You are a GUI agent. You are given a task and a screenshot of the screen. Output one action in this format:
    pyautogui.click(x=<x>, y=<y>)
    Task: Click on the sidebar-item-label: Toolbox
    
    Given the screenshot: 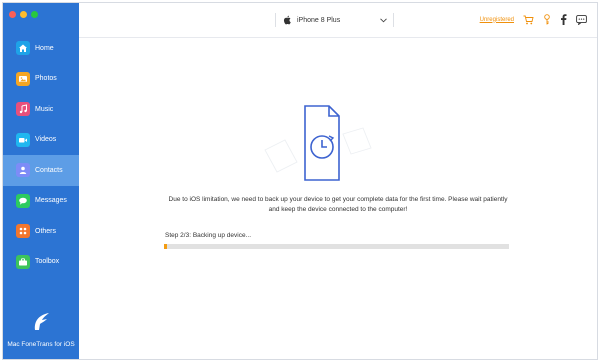 What is the action you would take?
    pyautogui.click(x=47, y=262)
    